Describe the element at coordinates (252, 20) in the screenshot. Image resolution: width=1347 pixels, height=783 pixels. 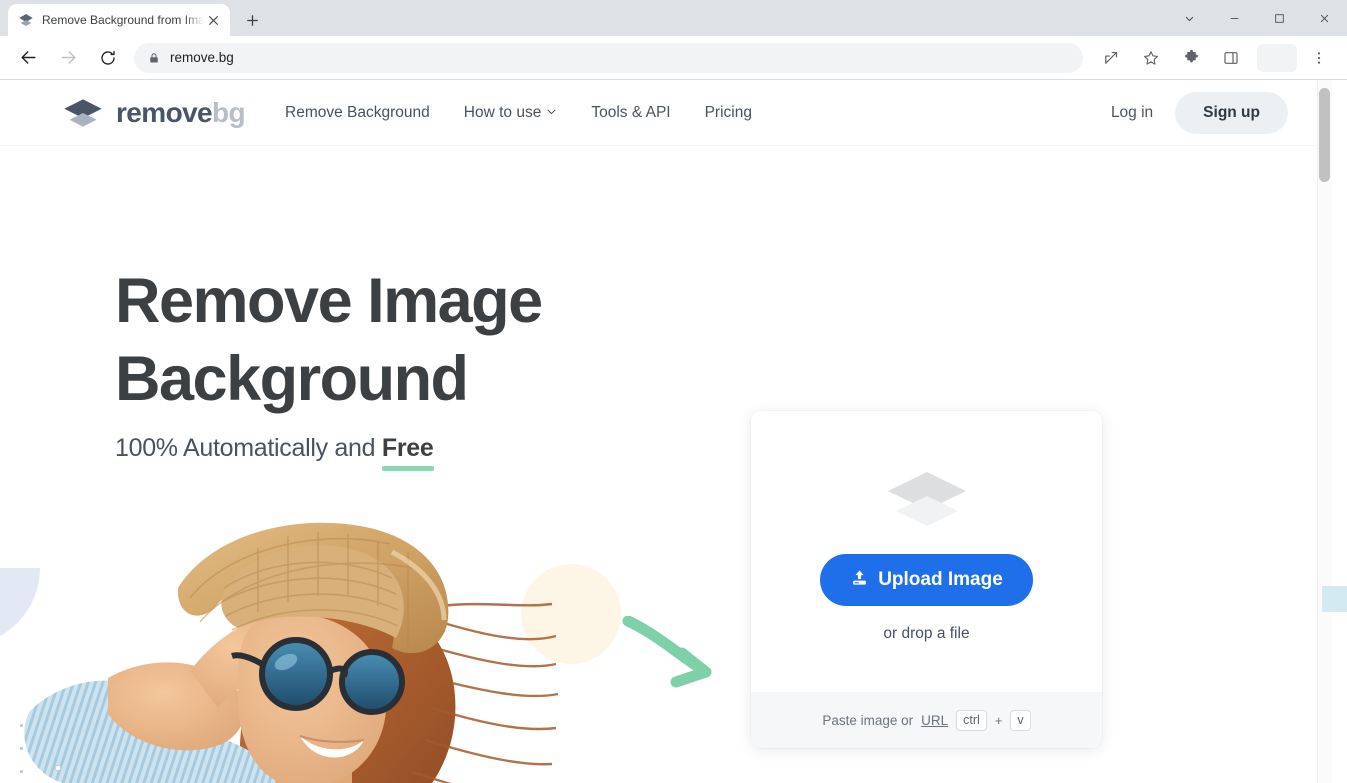
I see `new-tab-button` at that location.